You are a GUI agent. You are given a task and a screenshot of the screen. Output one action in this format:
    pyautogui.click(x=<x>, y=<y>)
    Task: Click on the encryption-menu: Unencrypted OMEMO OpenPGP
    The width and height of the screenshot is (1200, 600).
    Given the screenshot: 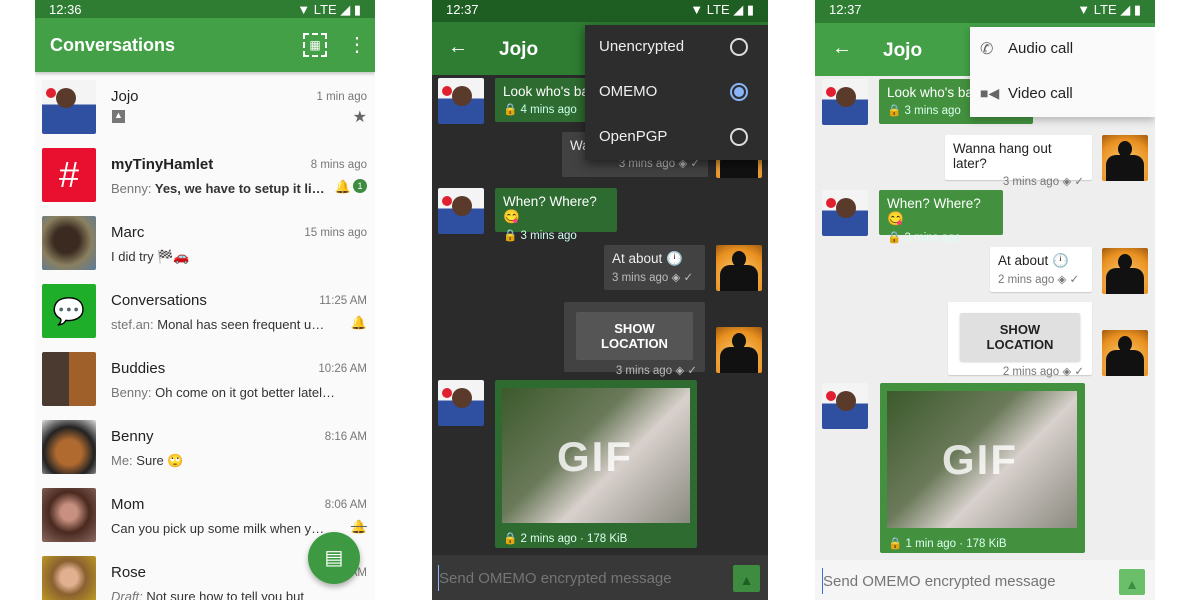 What is the action you would take?
    pyautogui.click(x=676, y=92)
    